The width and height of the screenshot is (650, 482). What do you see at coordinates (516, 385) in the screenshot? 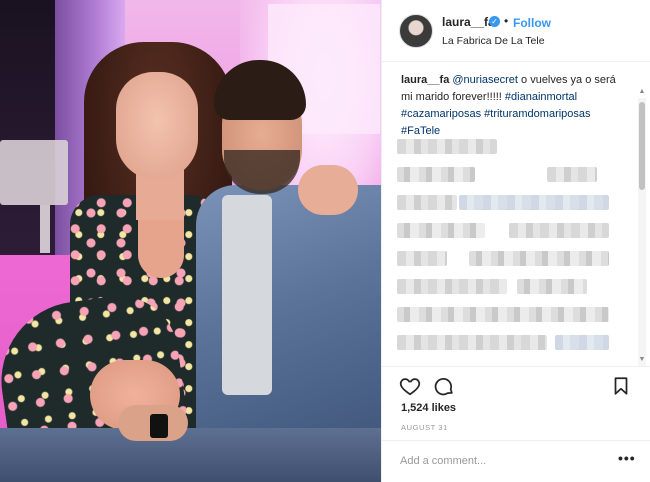
I see `action-bar` at bounding box center [516, 385].